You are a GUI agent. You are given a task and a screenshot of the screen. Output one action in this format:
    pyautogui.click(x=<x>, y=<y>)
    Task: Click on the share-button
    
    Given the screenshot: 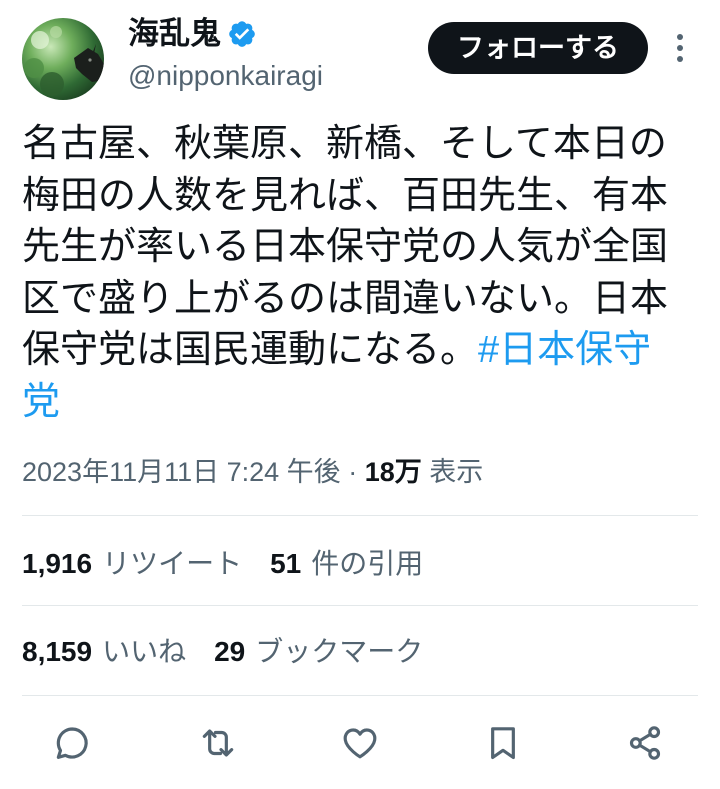 What is the action you would take?
    pyautogui.click(x=645, y=743)
    